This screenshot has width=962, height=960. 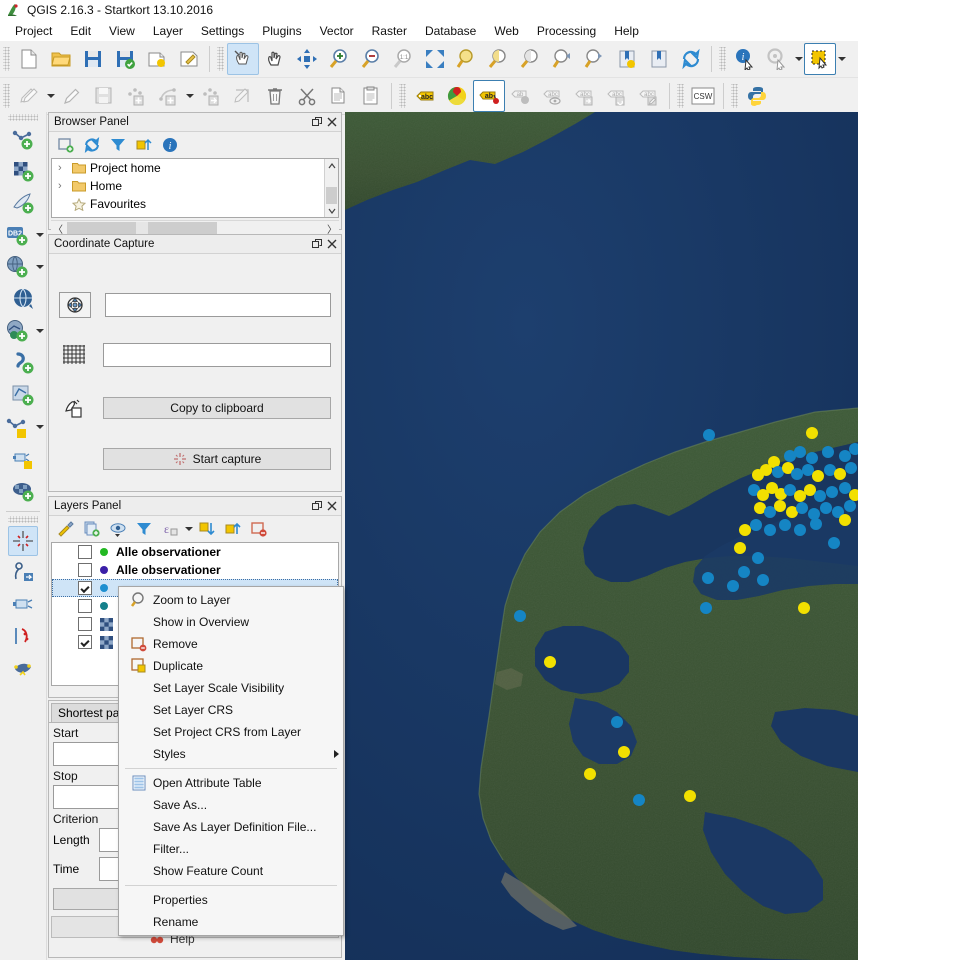 What do you see at coordinates (104, 96) in the screenshot?
I see `save-layer-edits-button` at bounding box center [104, 96].